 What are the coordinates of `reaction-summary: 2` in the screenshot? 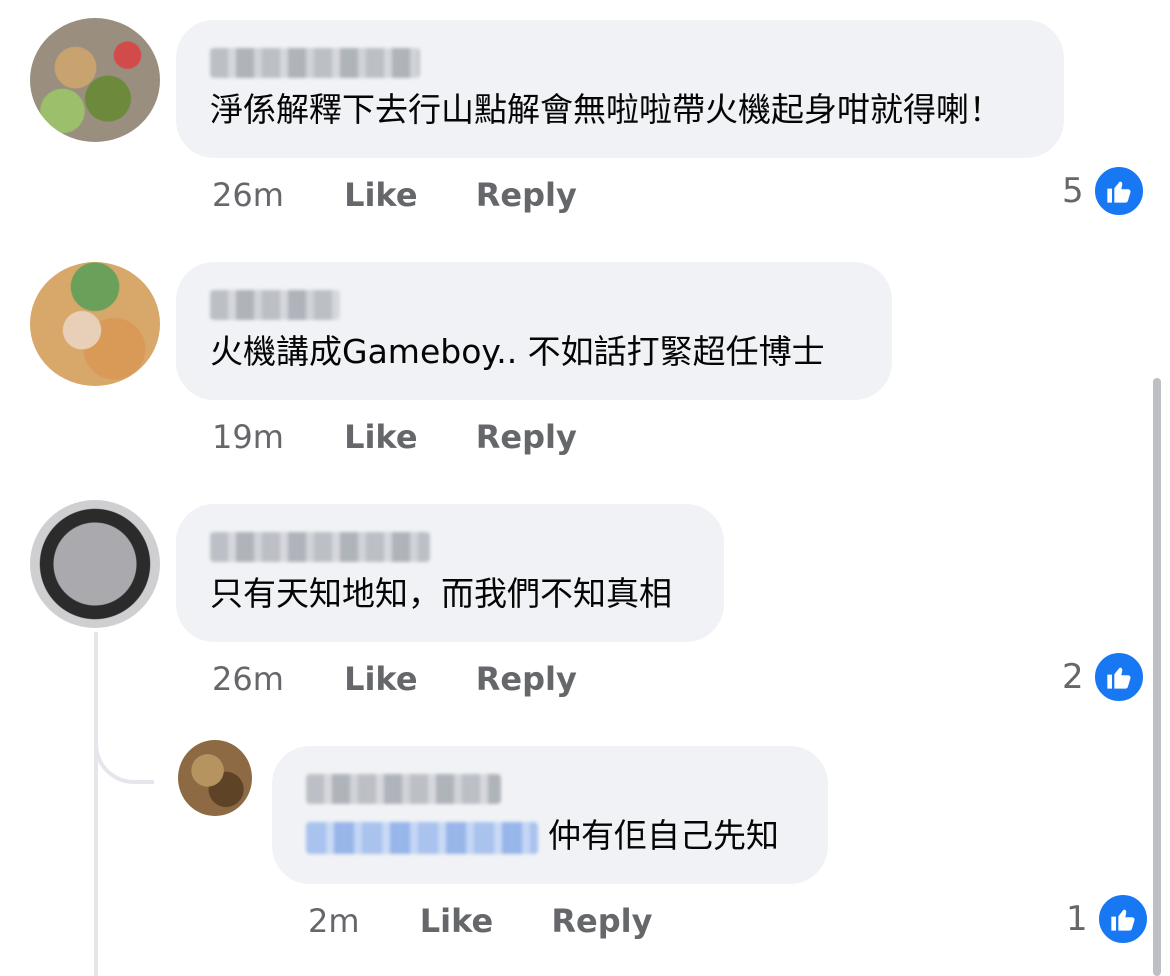 It's located at (1104, 677).